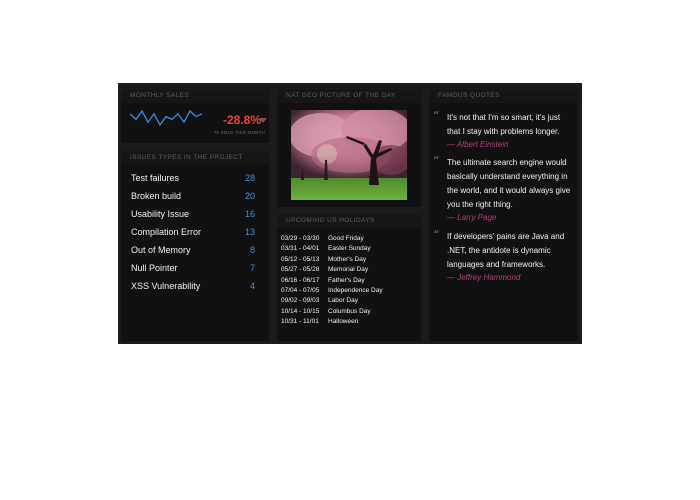  What do you see at coordinates (478, 144) in the screenshot?
I see `quote-author: — Albert Einstein` at bounding box center [478, 144].